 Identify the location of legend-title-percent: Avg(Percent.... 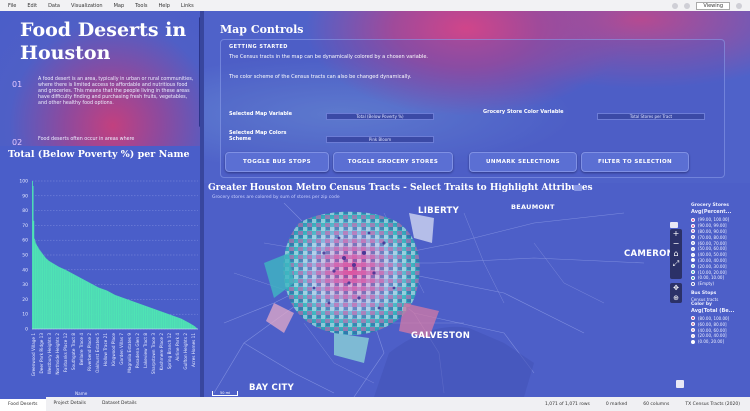
(720, 212).